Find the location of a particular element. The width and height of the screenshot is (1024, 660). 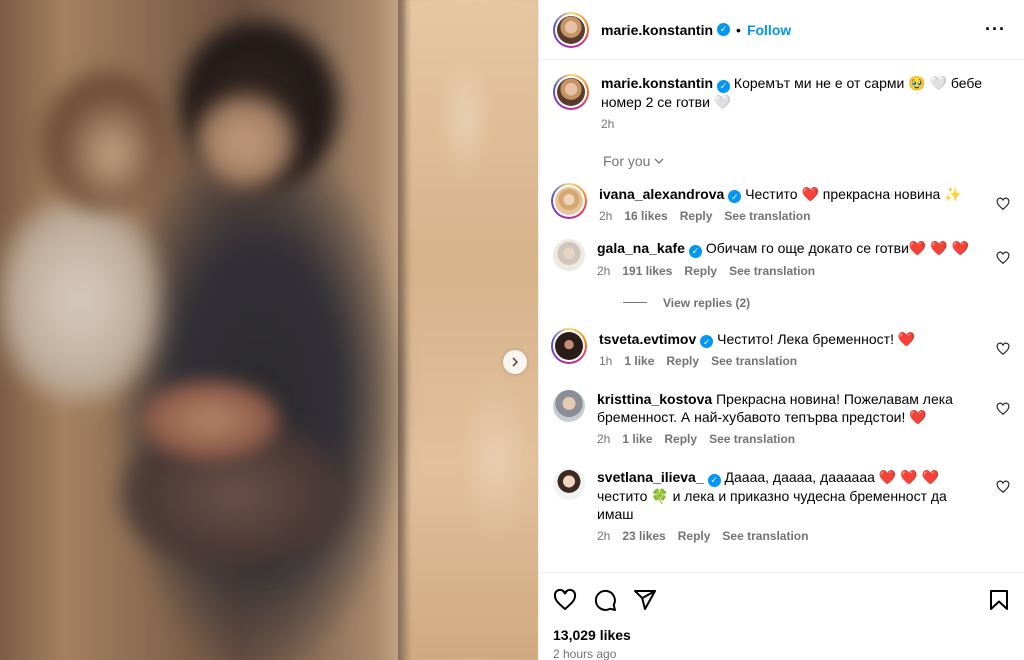

author-username: marie.konstantin is located at coordinates (657, 30).